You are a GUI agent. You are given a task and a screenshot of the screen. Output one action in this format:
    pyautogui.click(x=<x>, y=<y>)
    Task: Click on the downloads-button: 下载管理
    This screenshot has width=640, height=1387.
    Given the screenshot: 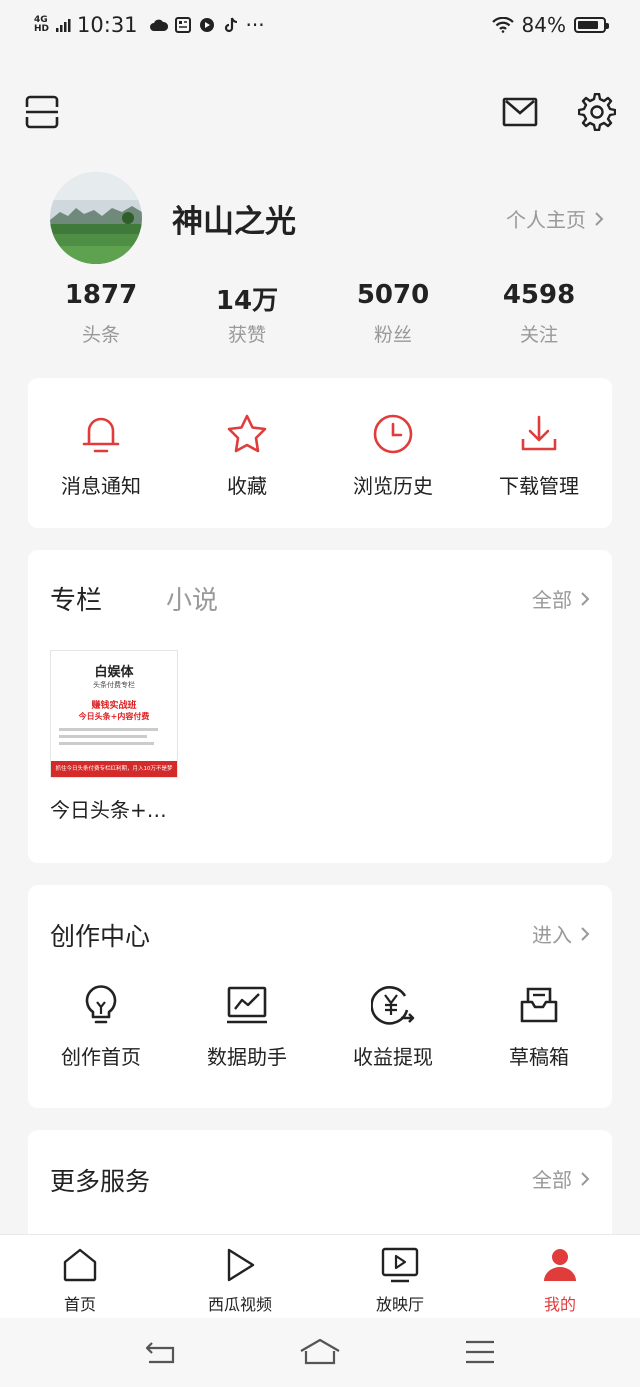 What is the action you would take?
    pyautogui.click(x=539, y=455)
    